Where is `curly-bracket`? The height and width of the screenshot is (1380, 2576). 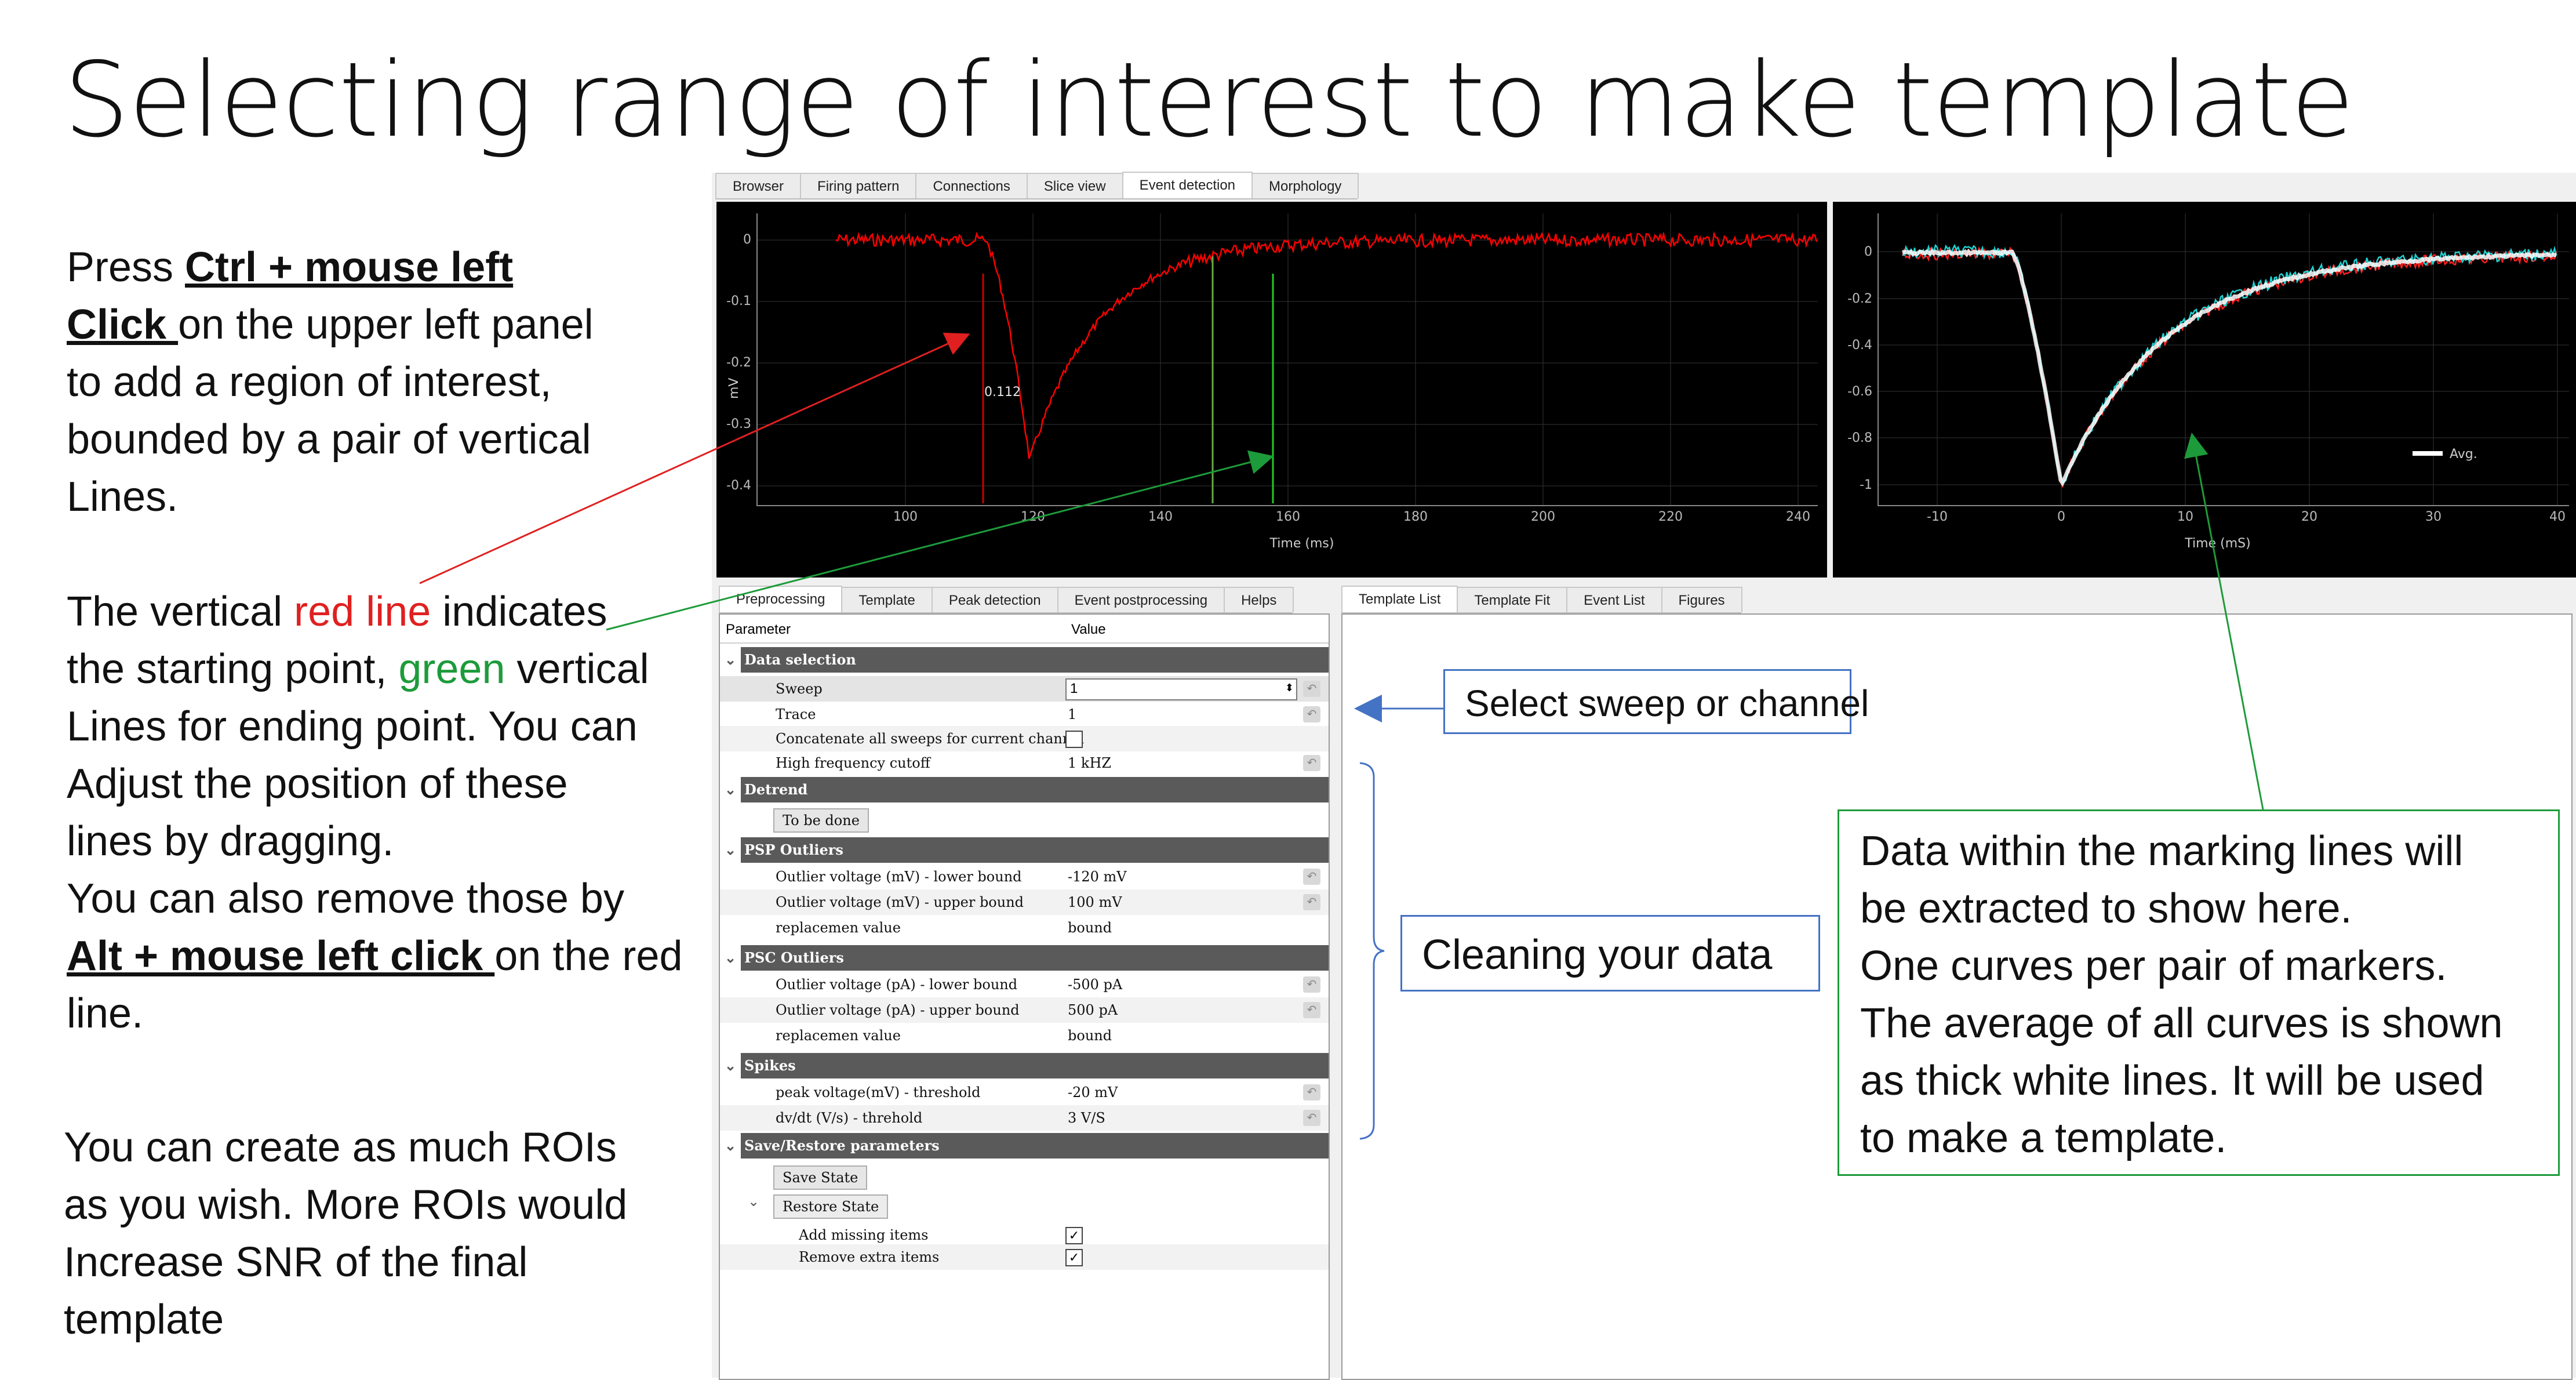 curly-bracket is located at coordinates (1372, 951).